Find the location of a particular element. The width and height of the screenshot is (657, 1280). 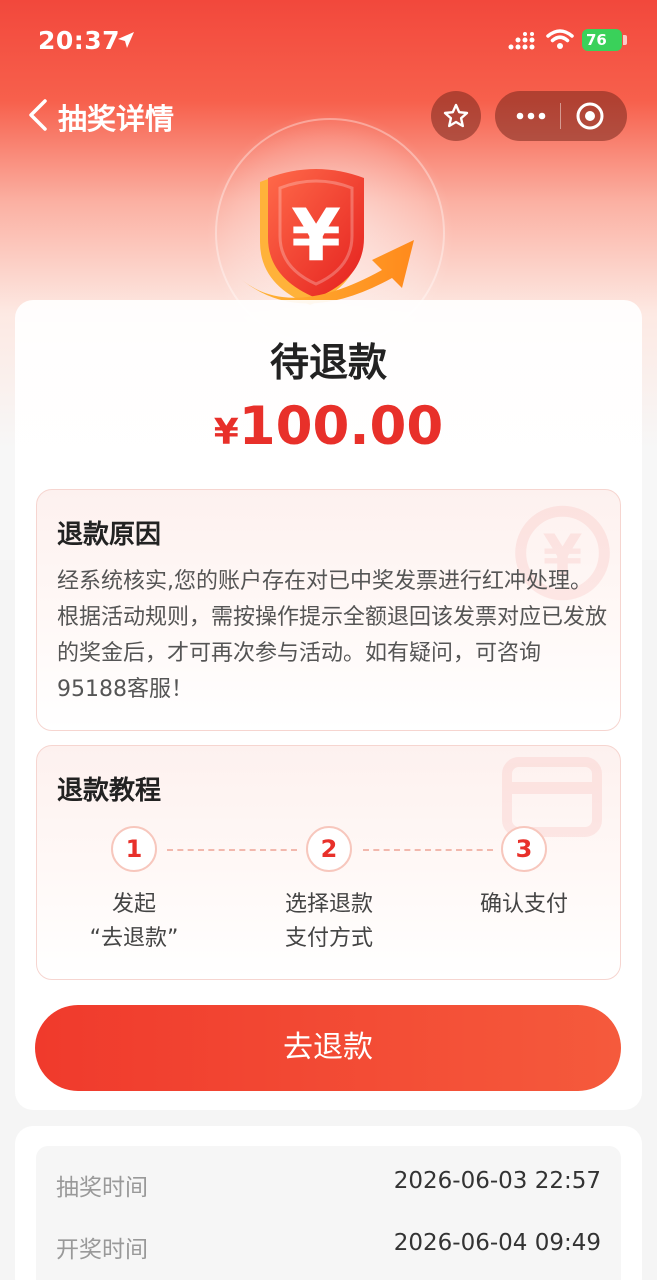

battery-indicator: 76 is located at coordinates (602, 40).